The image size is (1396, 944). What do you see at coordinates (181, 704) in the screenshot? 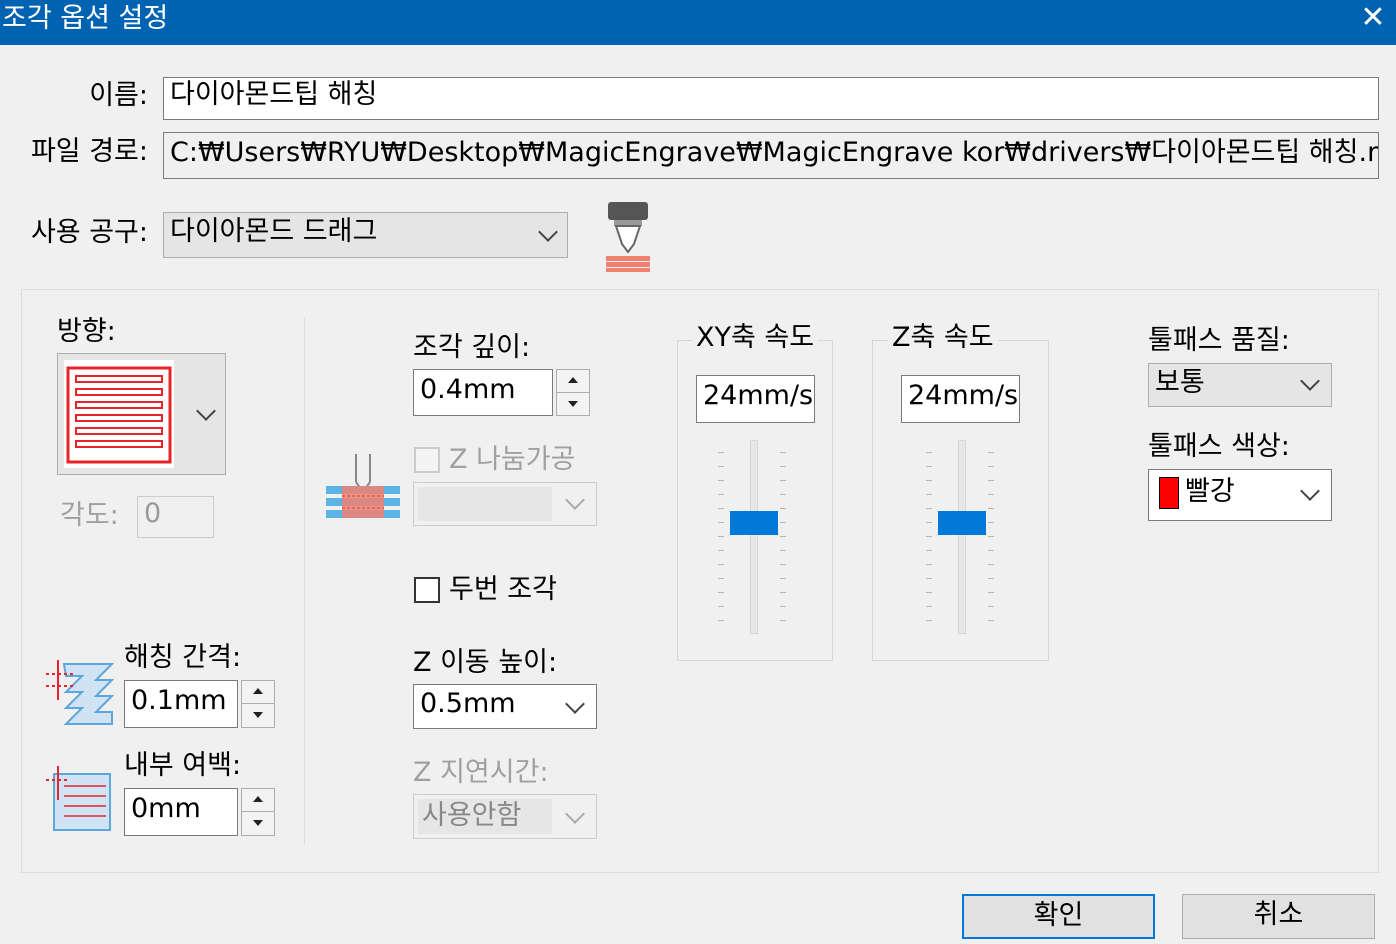
I see `hatch-spacing-input: 0.1mm` at bounding box center [181, 704].